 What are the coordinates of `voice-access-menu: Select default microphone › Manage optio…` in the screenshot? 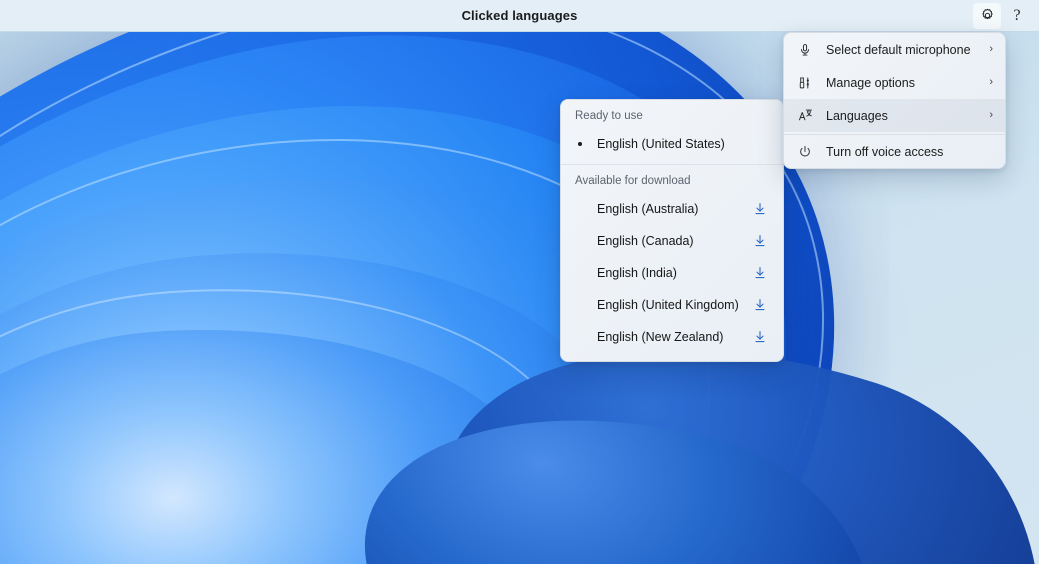 It's located at (894, 100).